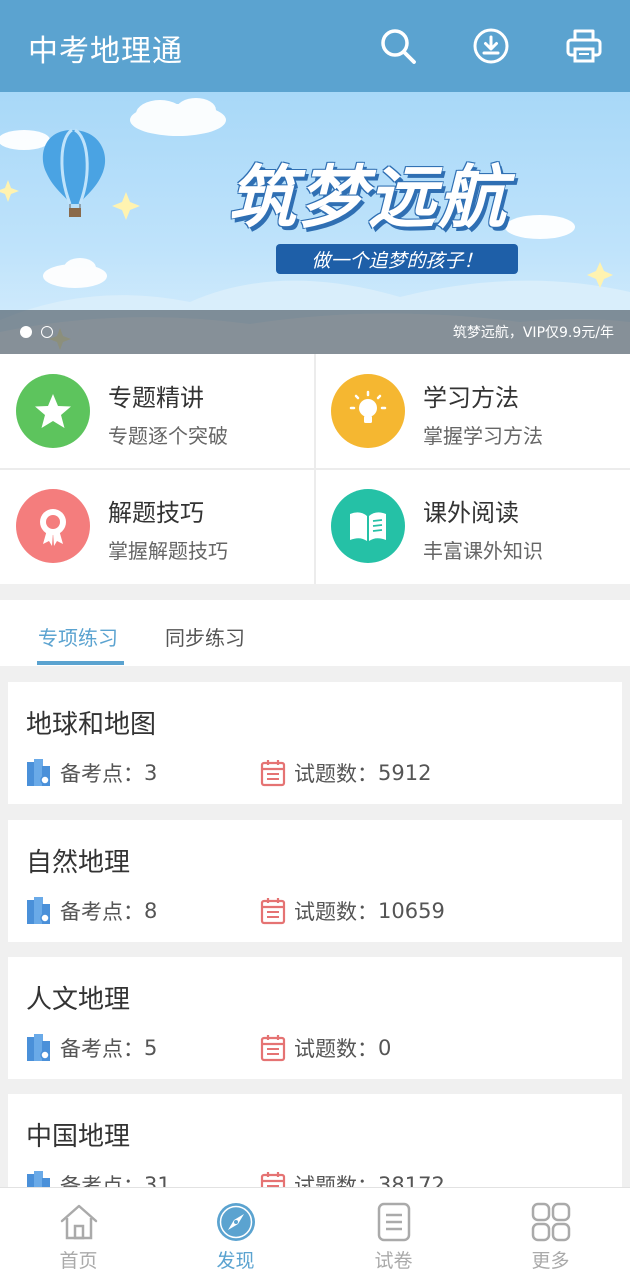 The image size is (630, 1280). Describe the element at coordinates (78, 1000) in the screenshot. I see `card-title: 人文地理` at that location.